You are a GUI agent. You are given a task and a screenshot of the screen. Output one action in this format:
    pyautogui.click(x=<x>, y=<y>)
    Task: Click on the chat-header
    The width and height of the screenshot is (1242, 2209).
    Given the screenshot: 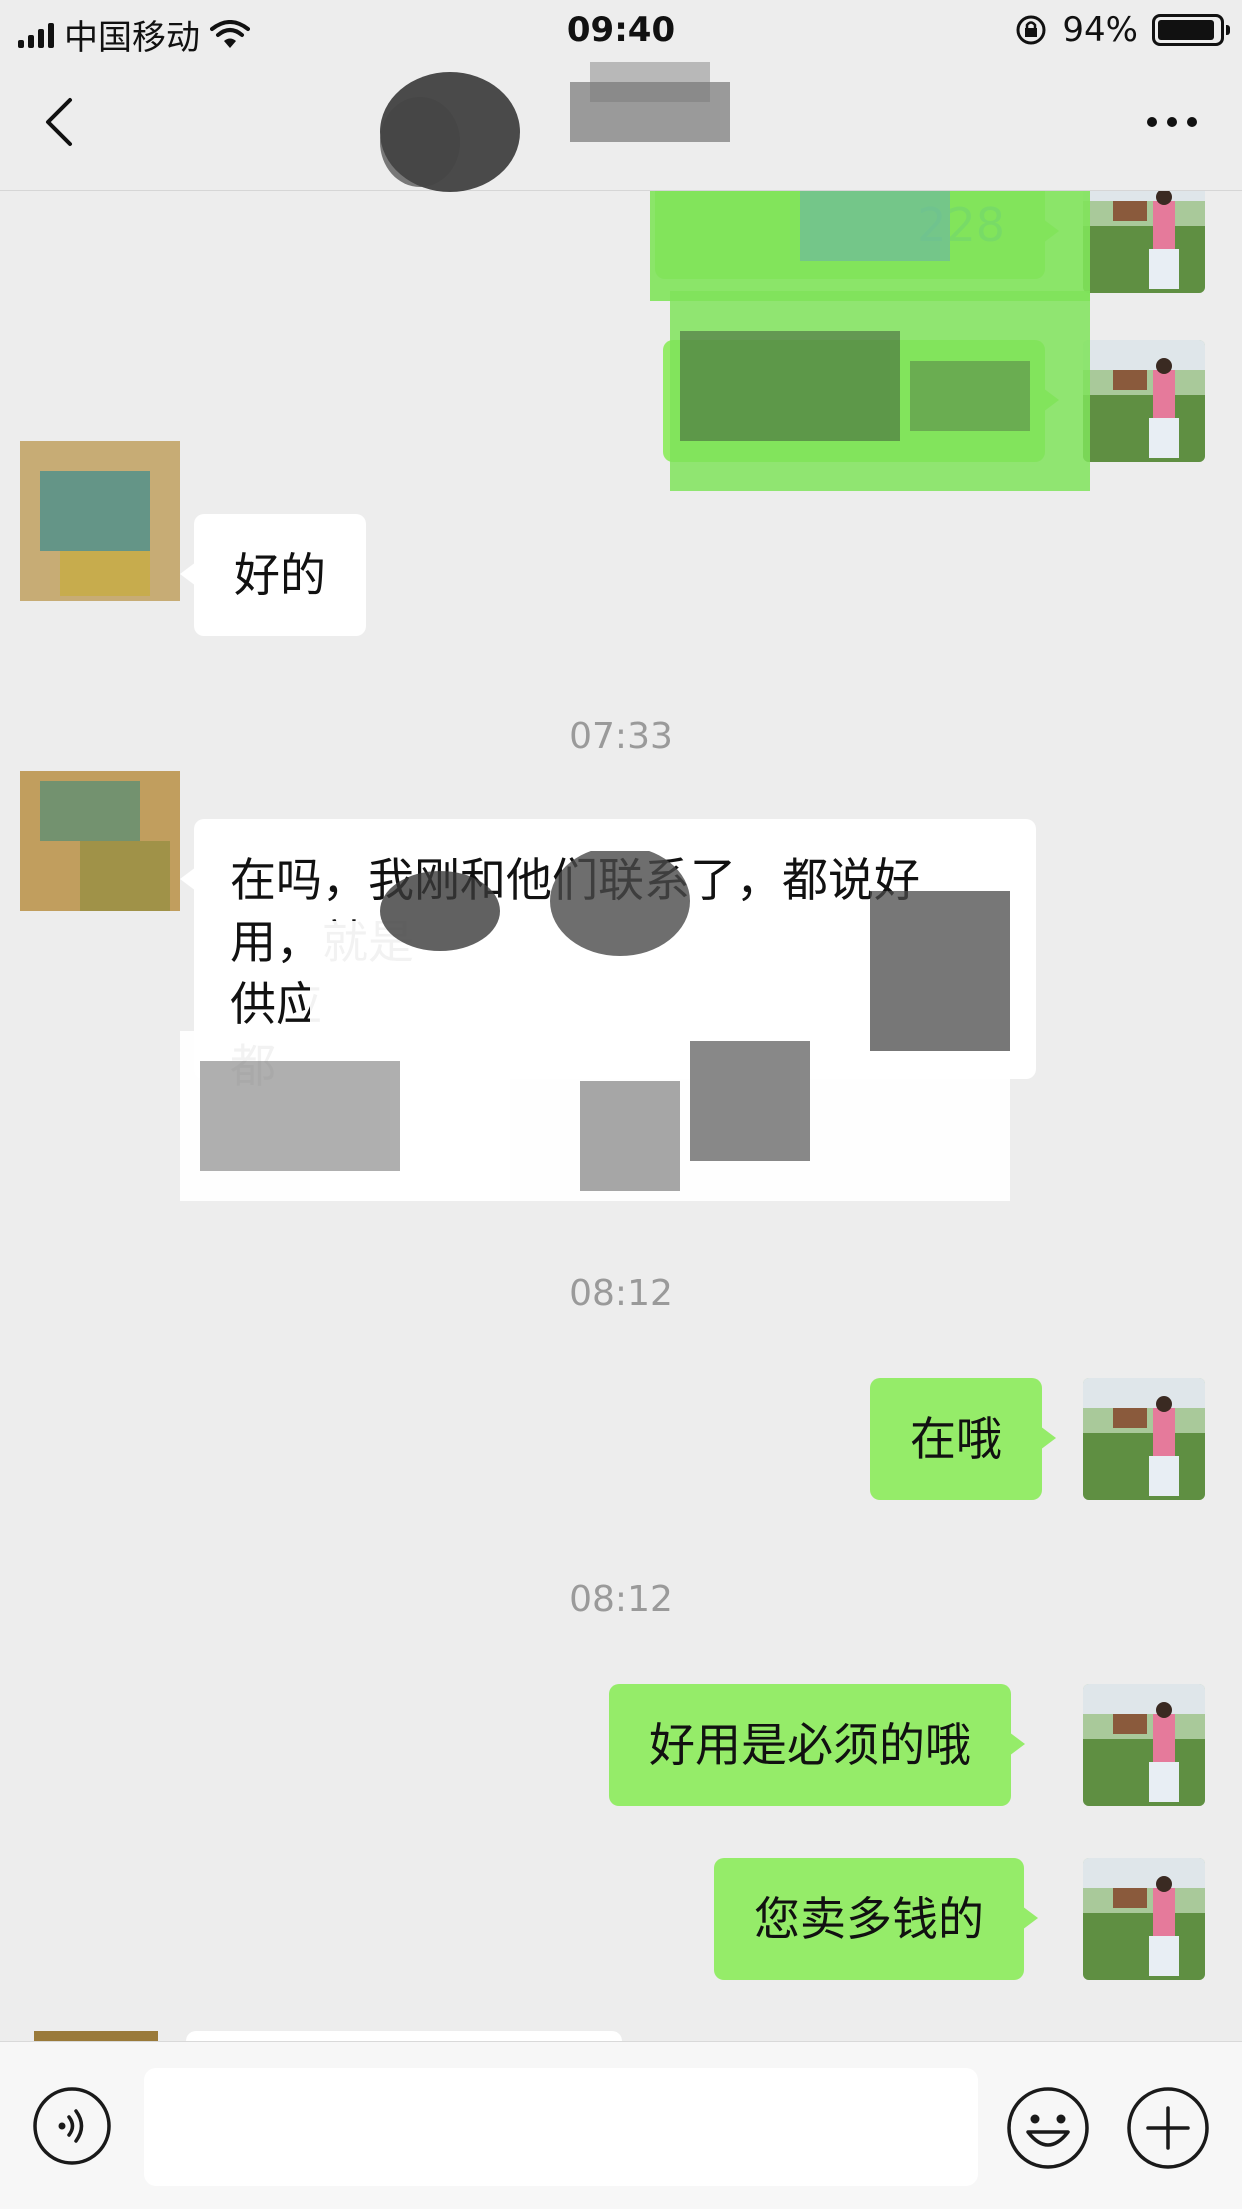 What is the action you would take?
    pyautogui.click(x=621, y=127)
    